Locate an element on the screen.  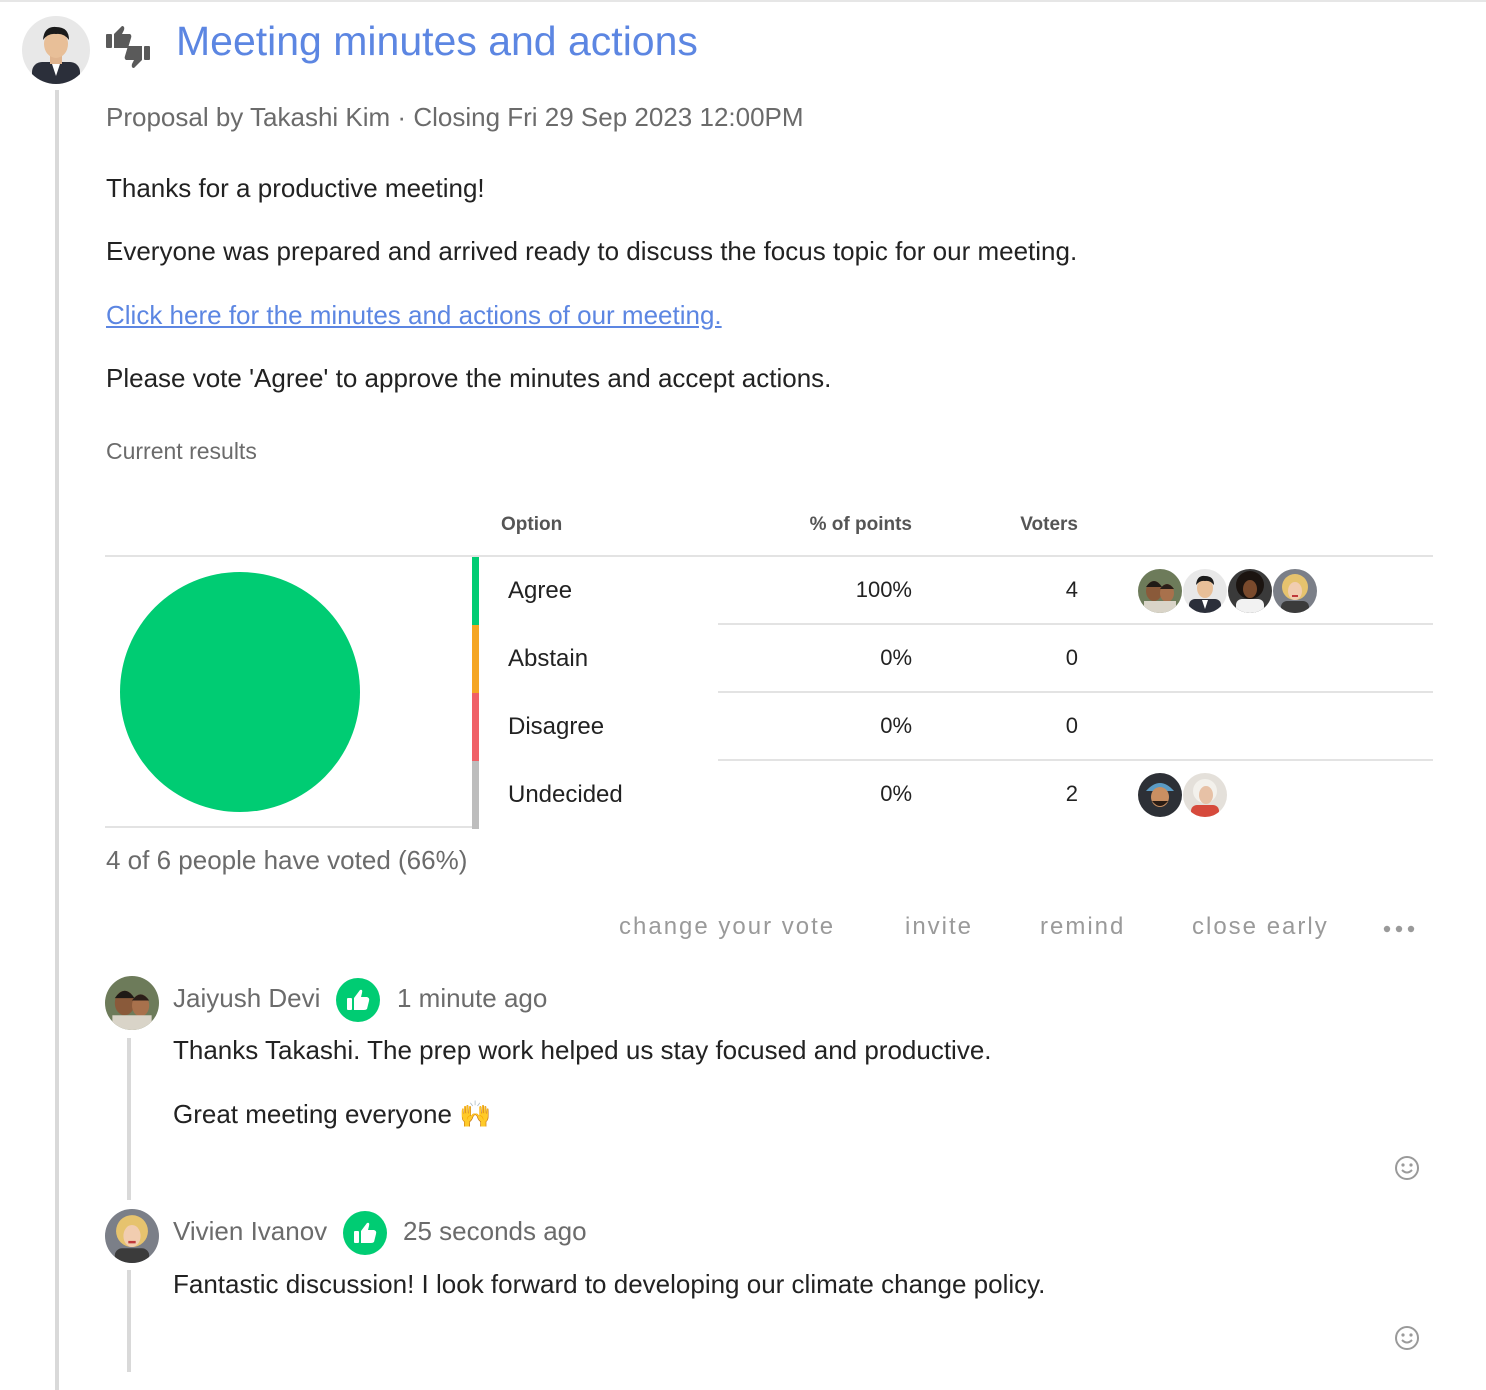
voted-summary: 4 of 6 people have voted (66%) is located at coordinates (287, 860).